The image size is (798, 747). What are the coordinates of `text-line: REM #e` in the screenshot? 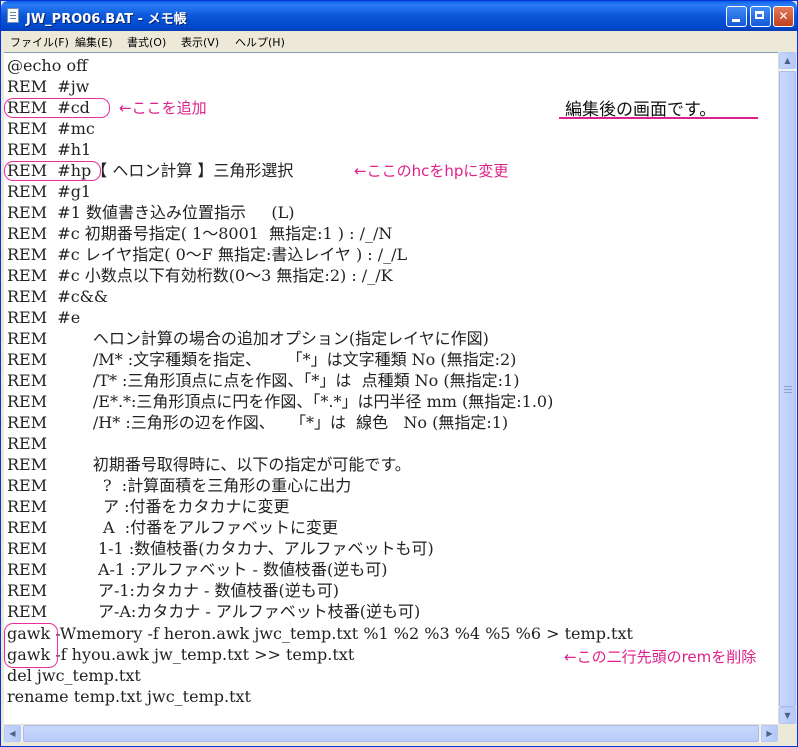 It's located at (44, 317).